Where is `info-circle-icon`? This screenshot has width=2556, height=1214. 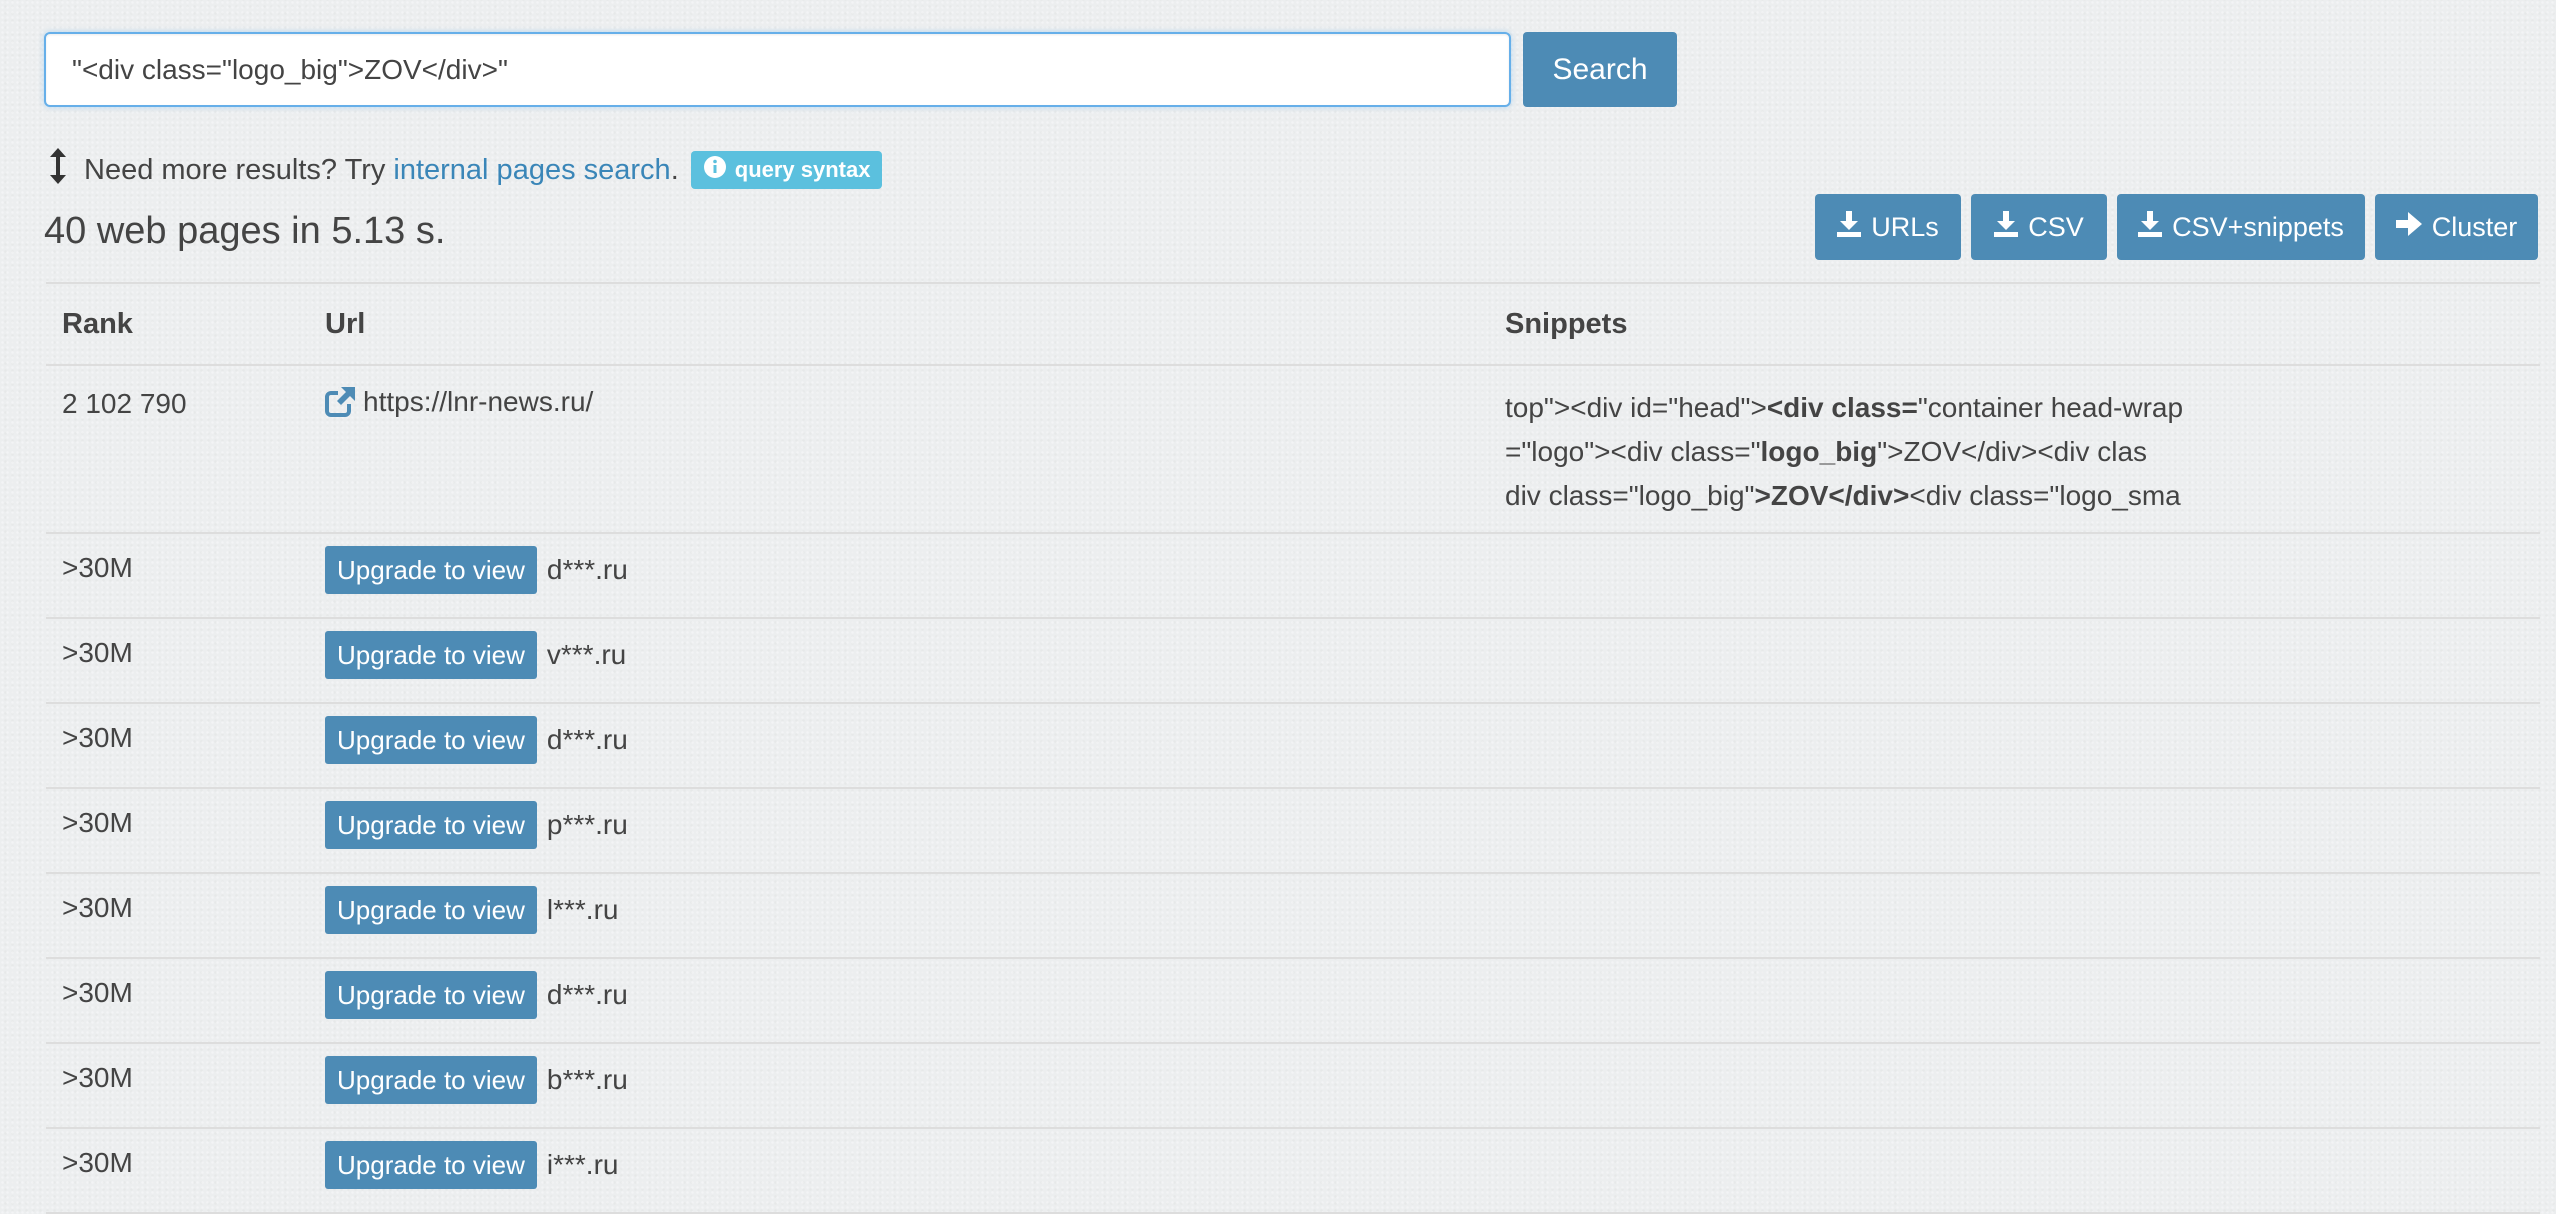 info-circle-icon is located at coordinates (715, 170).